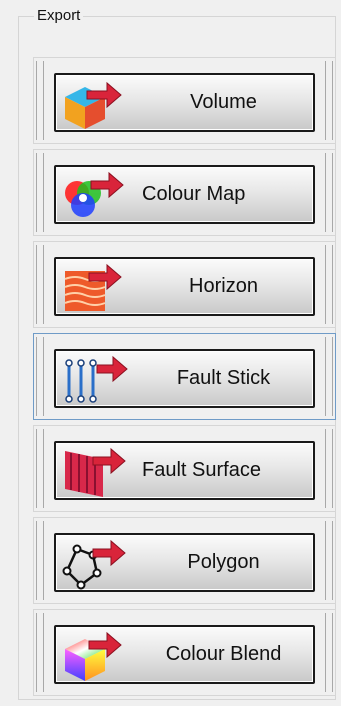  I want to click on export-row-horizon: Horizon, so click(184, 284).